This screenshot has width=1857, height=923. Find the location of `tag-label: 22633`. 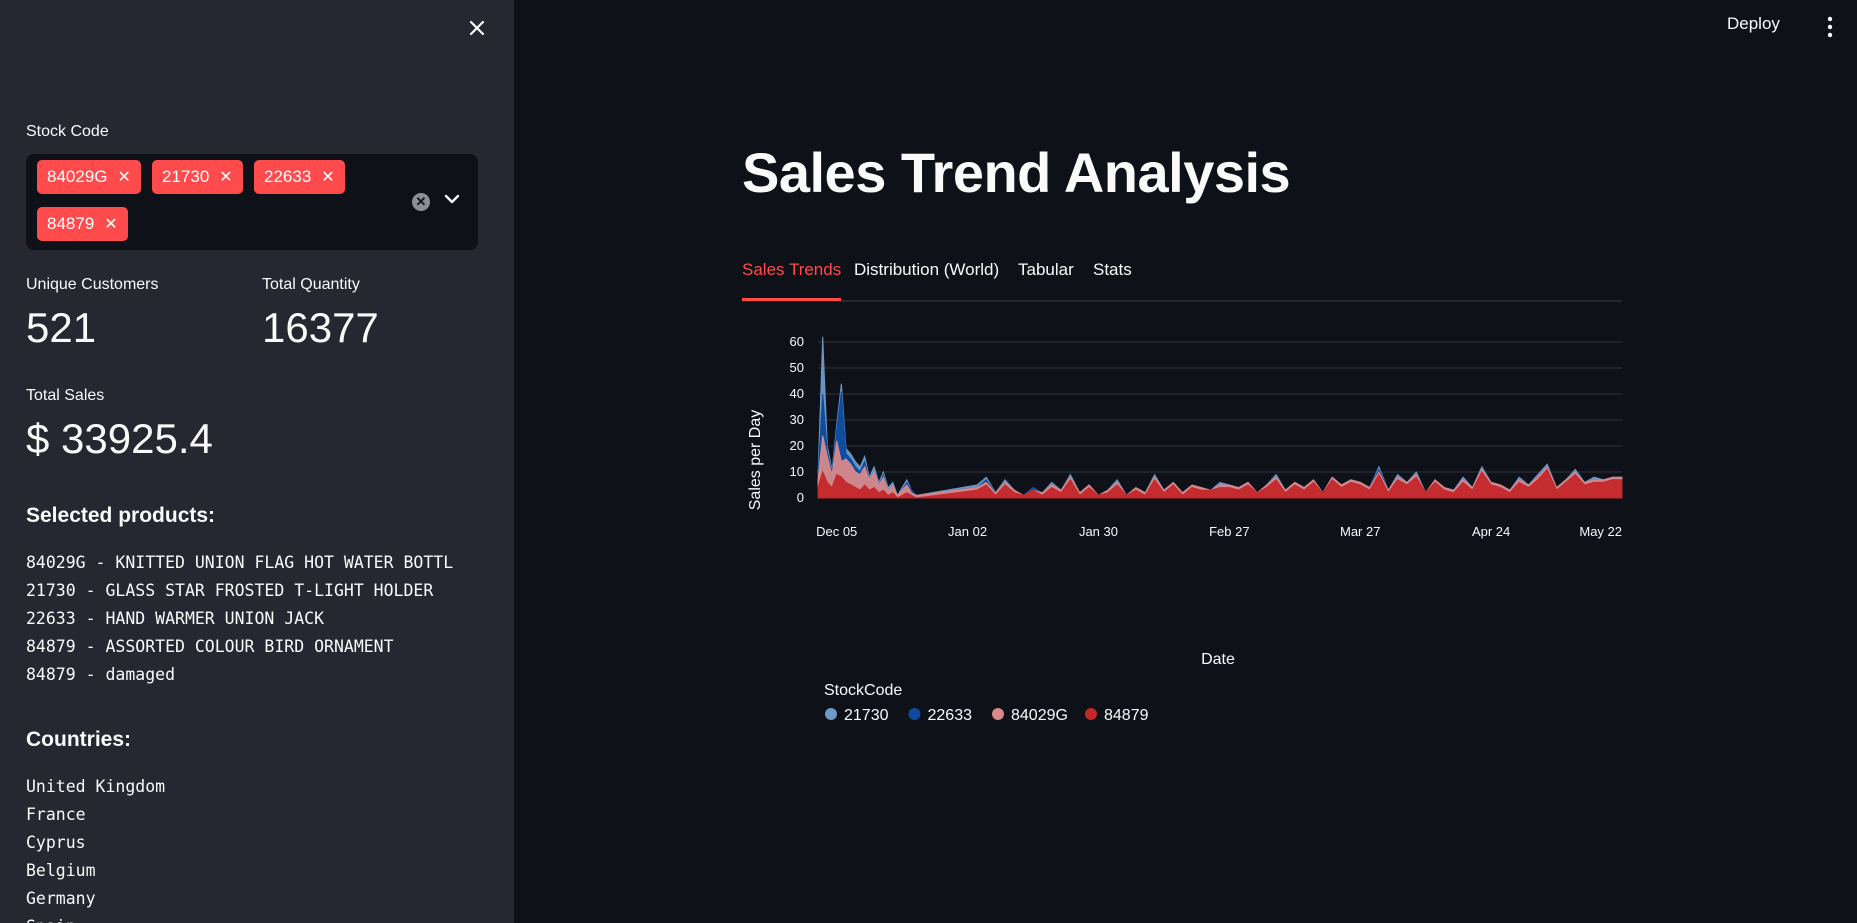

tag-label: 22633 is located at coordinates (288, 176).